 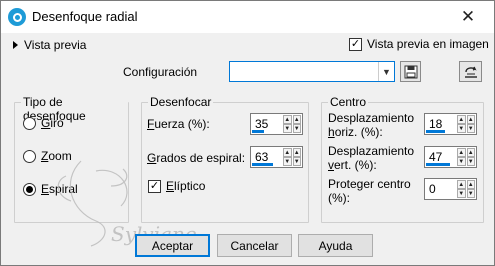 I want to click on accept-label: Aceptar, so click(x=172, y=245).